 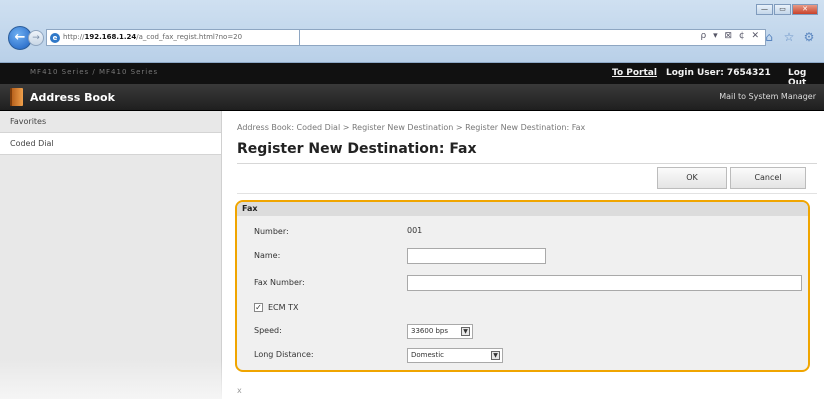 What do you see at coordinates (767, 96) in the screenshot?
I see `mail-to-system-manager-link: Mail to System Manager` at bounding box center [767, 96].